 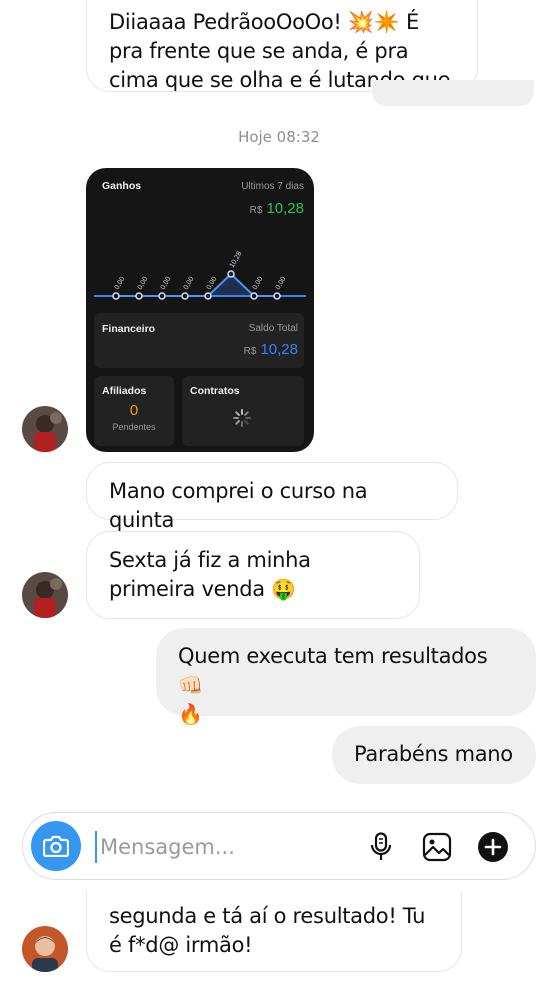 I want to click on affiliates-card: Afiliados 0 Pendentes, so click(x=134, y=411).